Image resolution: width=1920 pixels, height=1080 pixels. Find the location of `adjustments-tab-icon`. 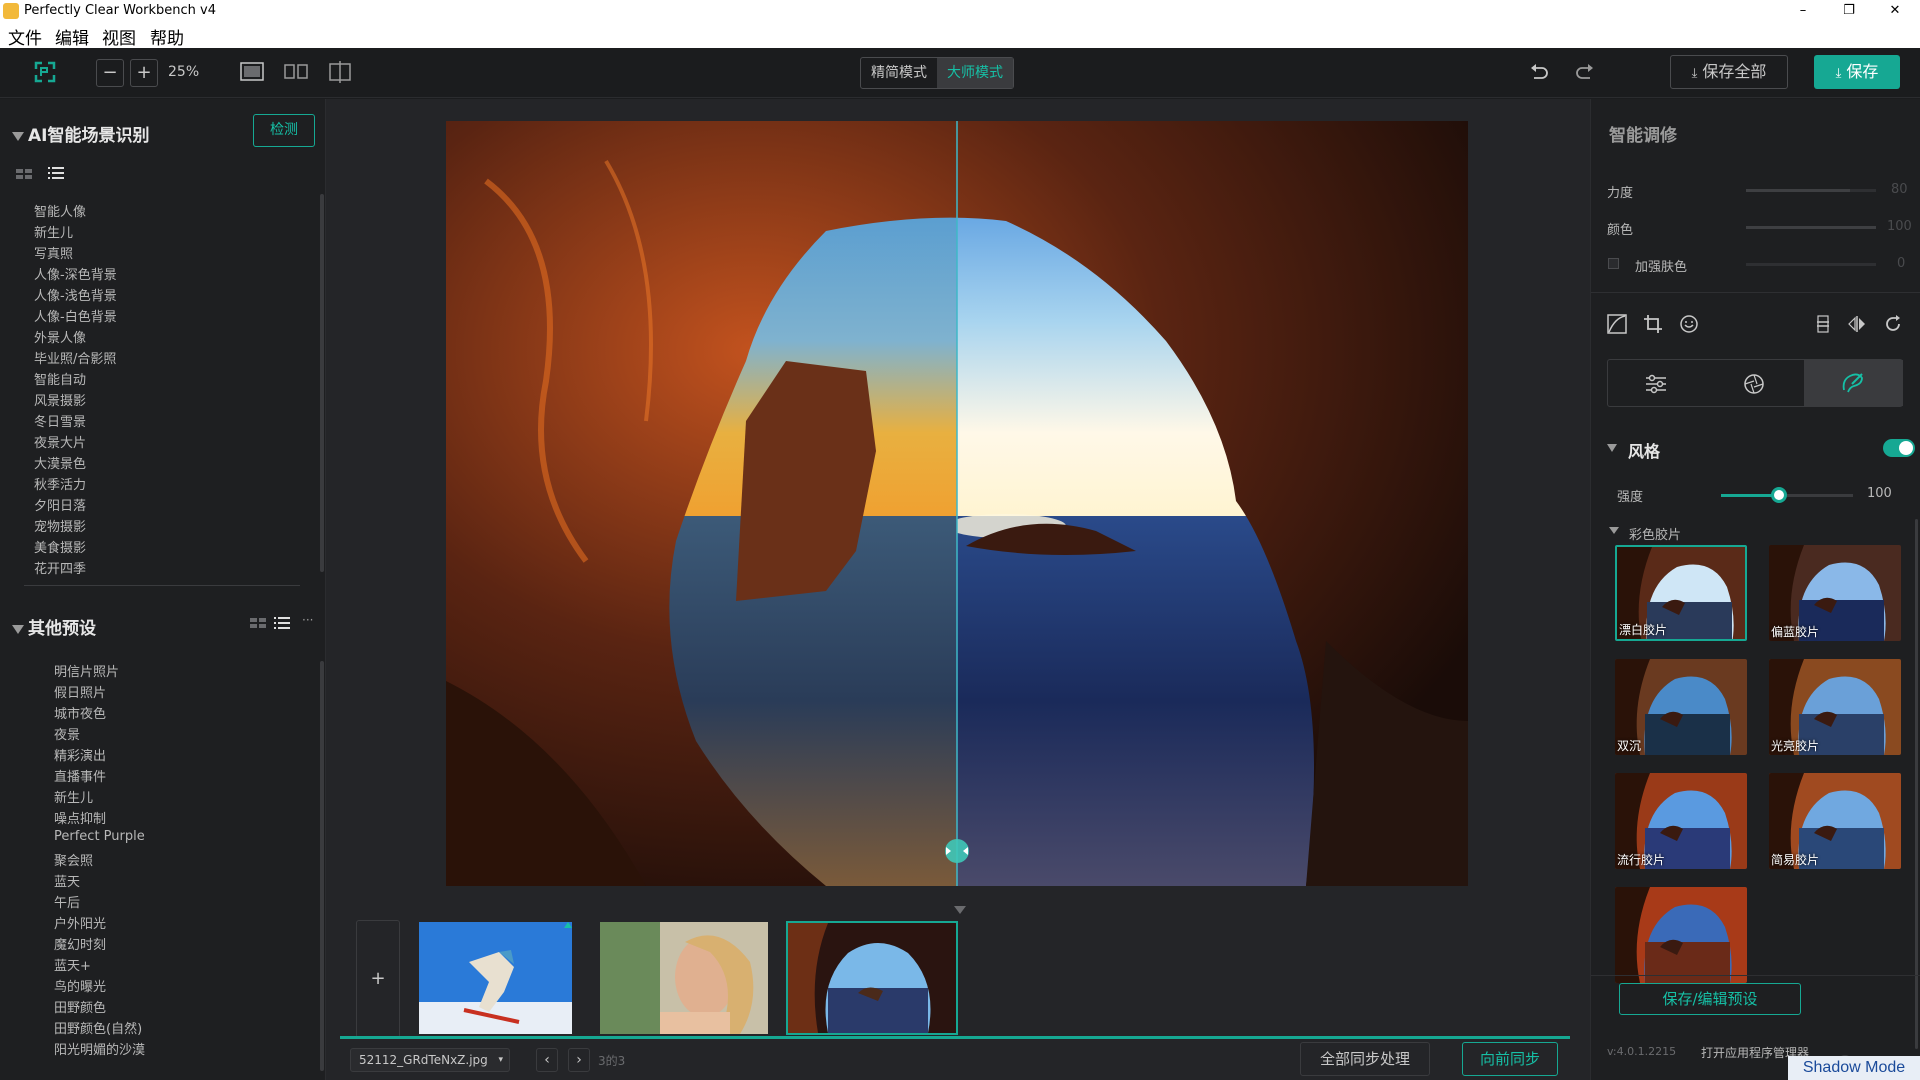

adjustments-tab-icon is located at coordinates (1656, 384).